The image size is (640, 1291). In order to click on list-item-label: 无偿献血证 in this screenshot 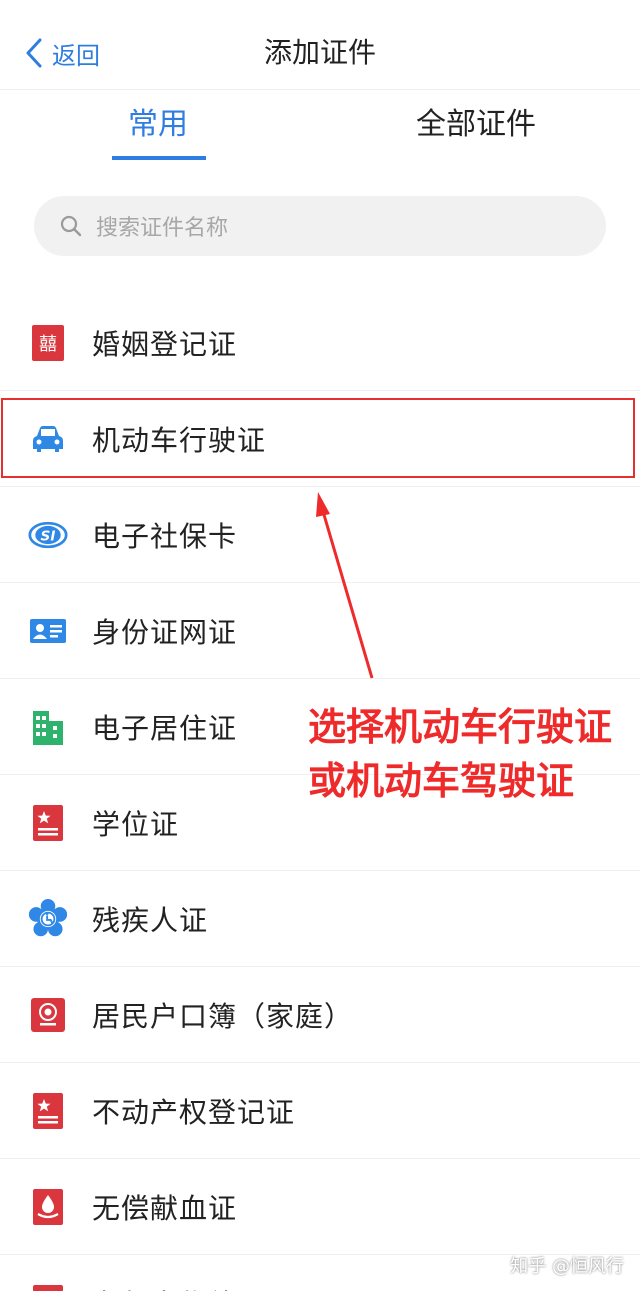, I will do `click(165, 1208)`.